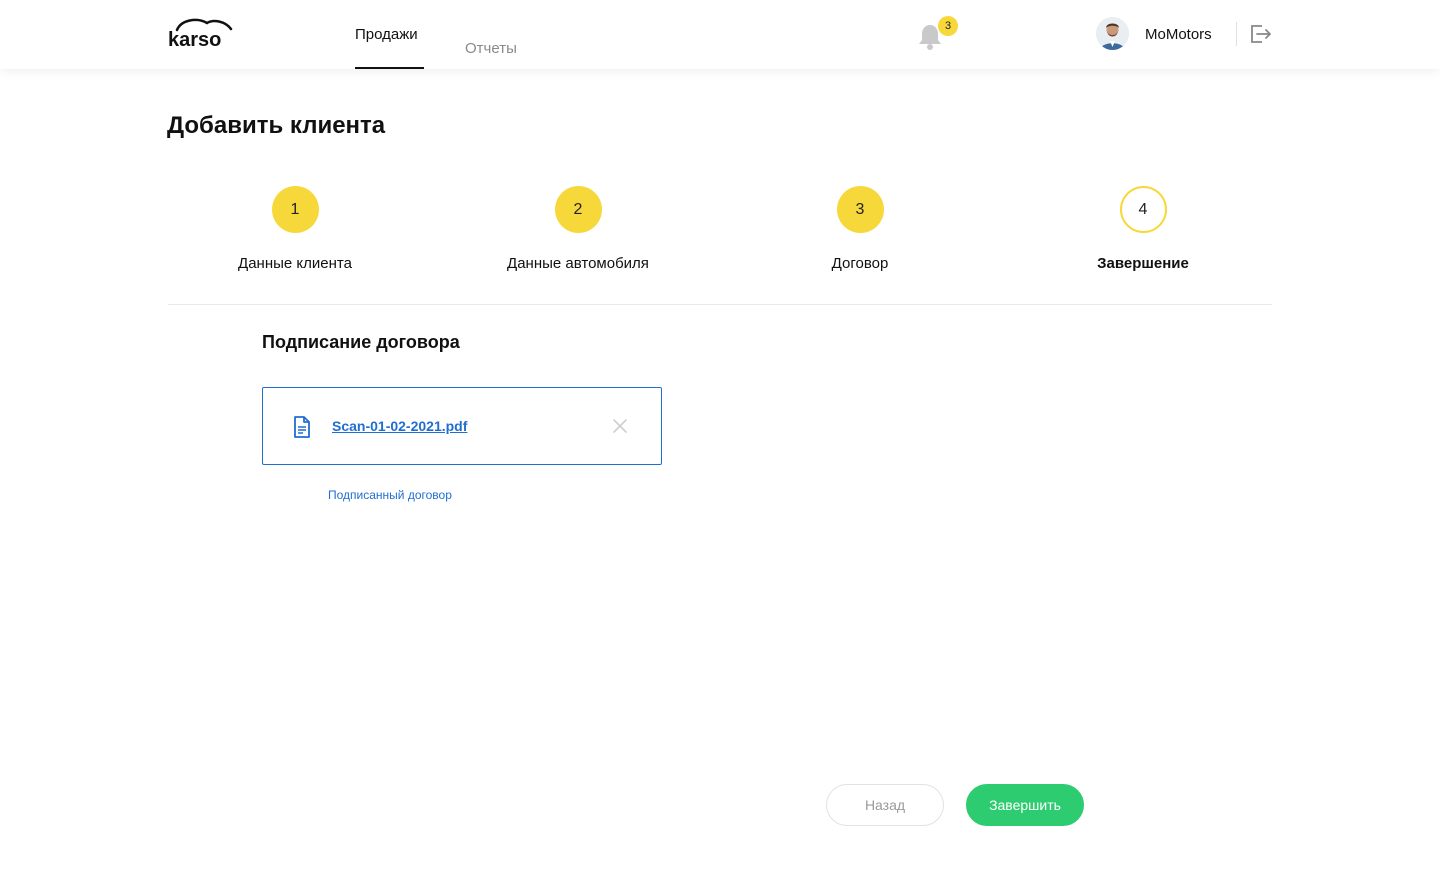 The width and height of the screenshot is (1440, 870). What do you see at coordinates (361, 342) in the screenshot?
I see `section-title: Подписание договора` at bounding box center [361, 342].